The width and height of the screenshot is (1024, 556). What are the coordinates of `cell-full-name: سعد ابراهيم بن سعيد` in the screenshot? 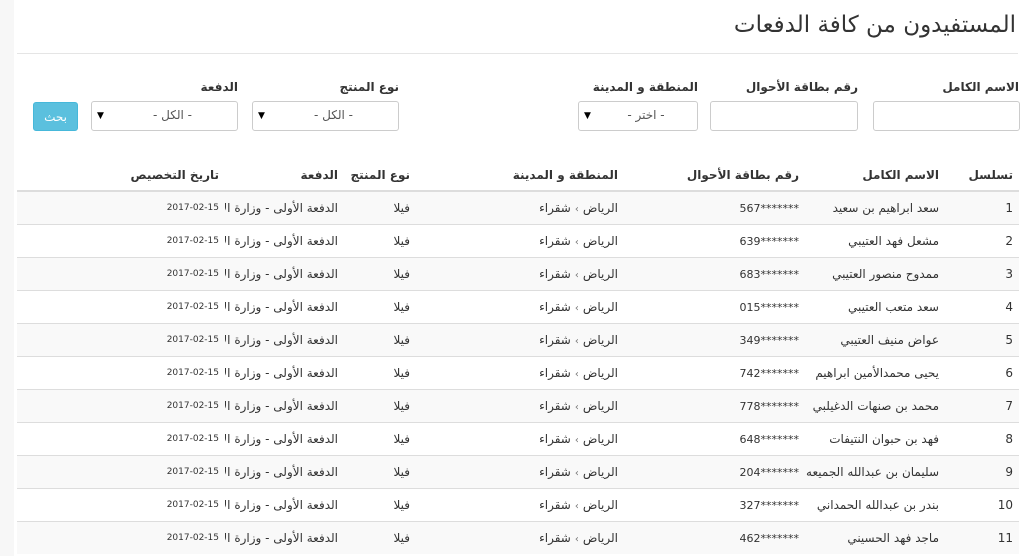 It's located at (875, 207).